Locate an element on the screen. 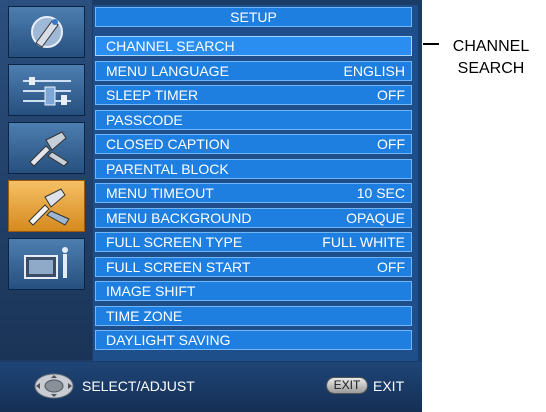 Image resolution: width=546 pixels, height=412 pixels. menu-item-menu-language: MENU LANGUAGE ENGLISH is located at coordinates (253, 71).